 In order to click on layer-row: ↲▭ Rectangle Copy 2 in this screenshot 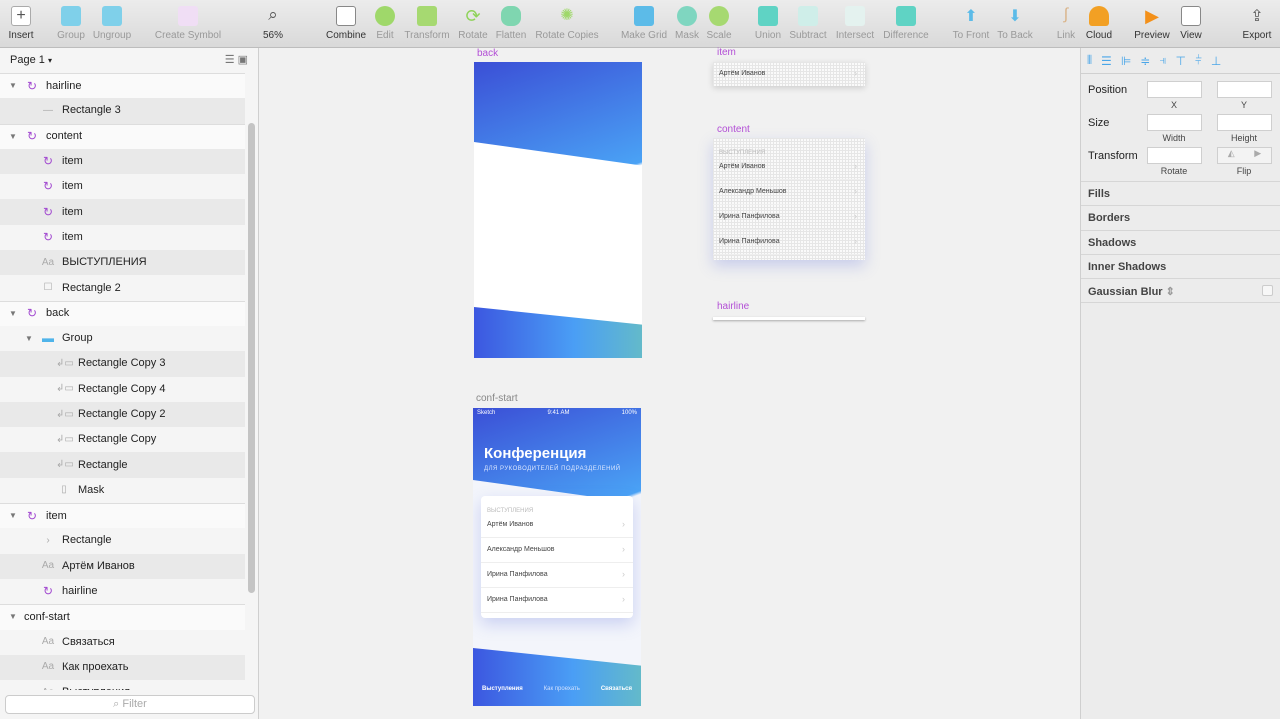, I will do `click(122, 414)`.